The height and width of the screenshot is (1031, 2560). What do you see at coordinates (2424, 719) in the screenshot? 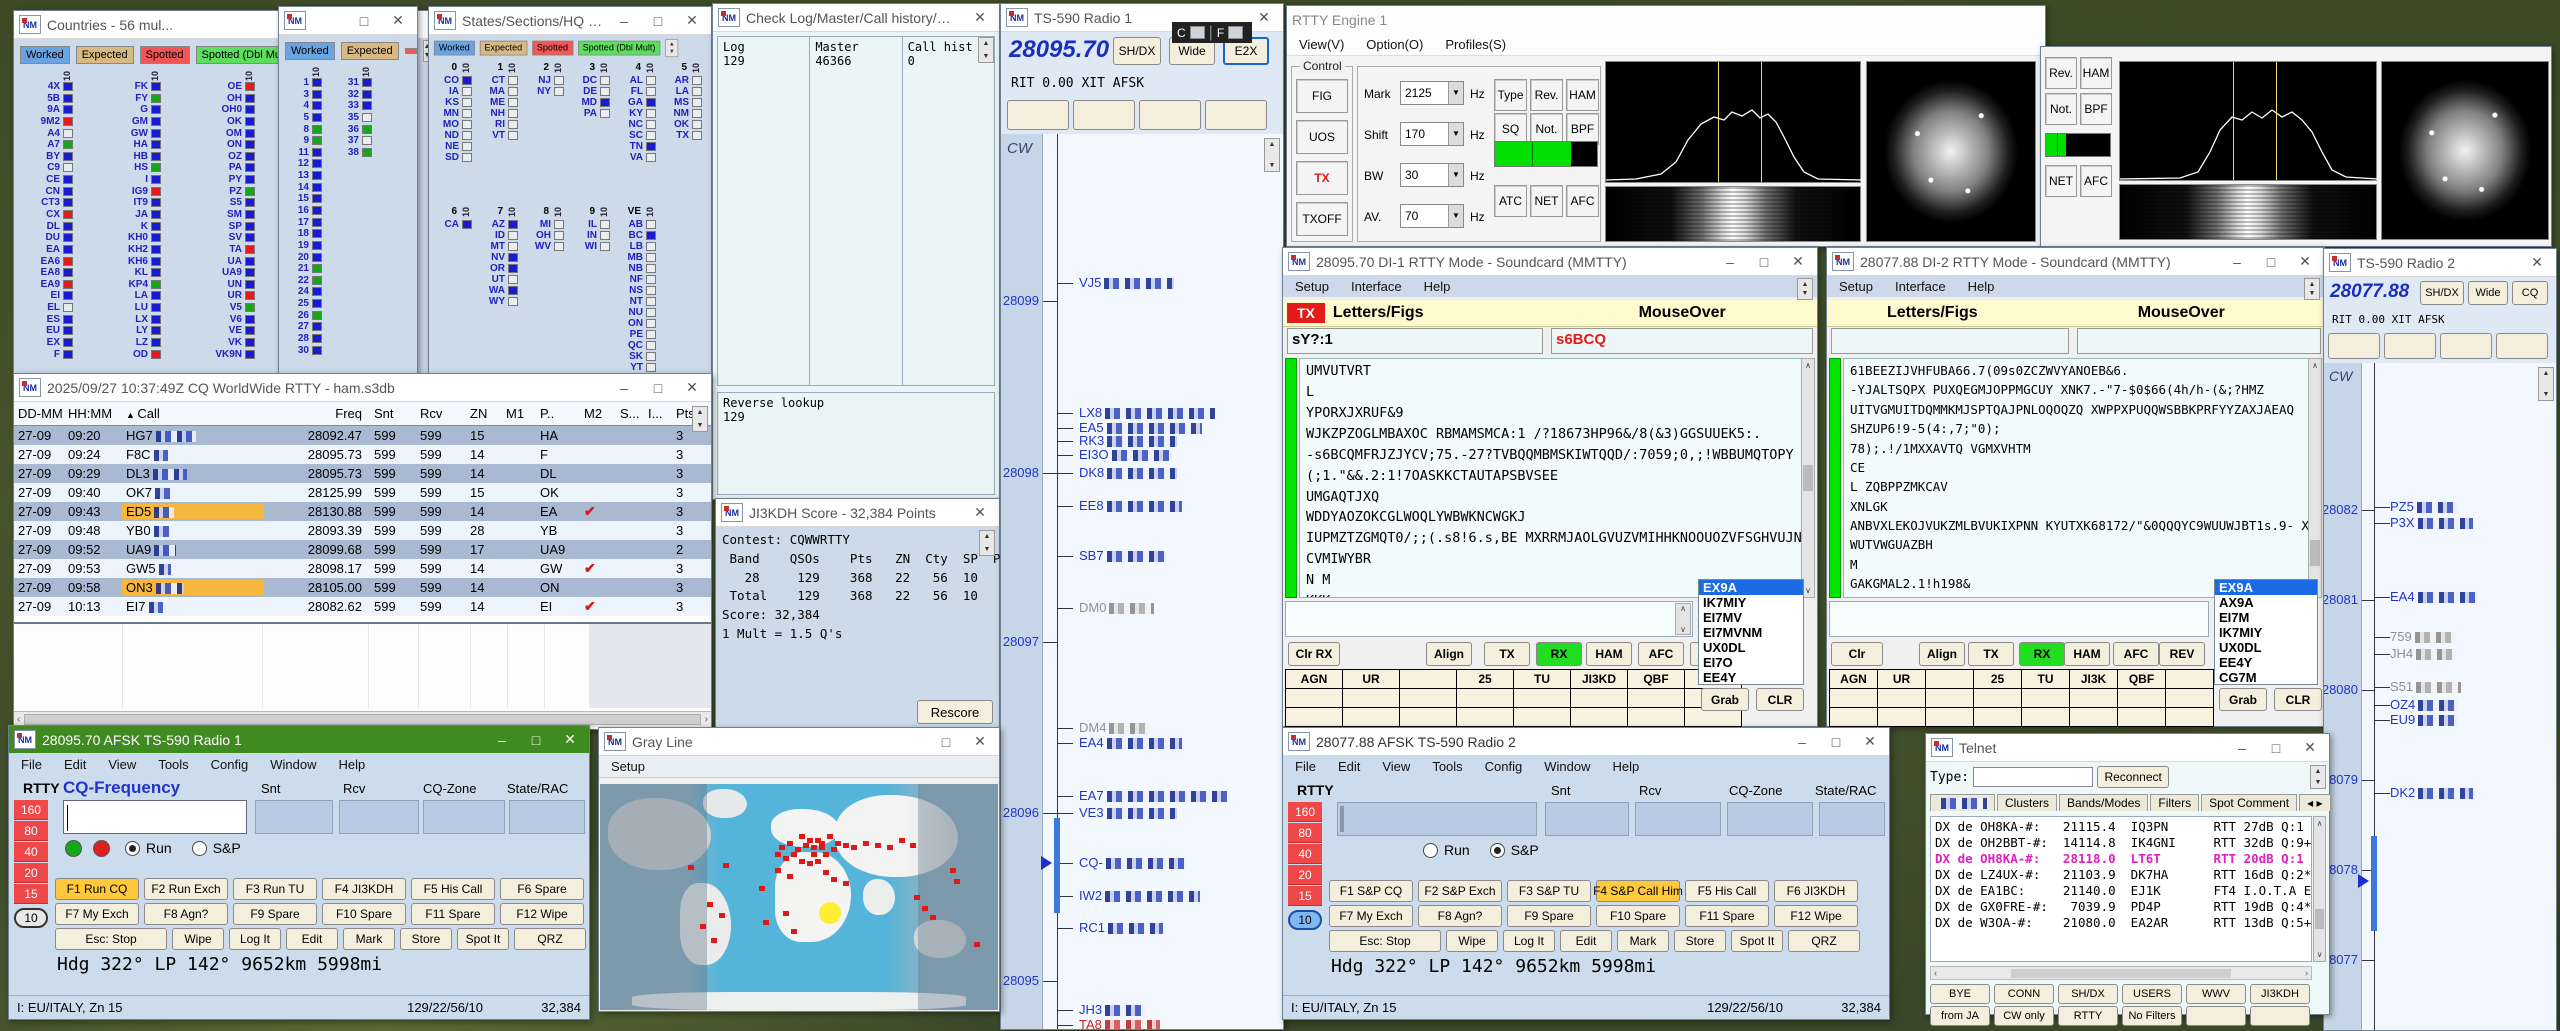
I see `bandmap-spot: EU9` at bounding box center [2424, 719].